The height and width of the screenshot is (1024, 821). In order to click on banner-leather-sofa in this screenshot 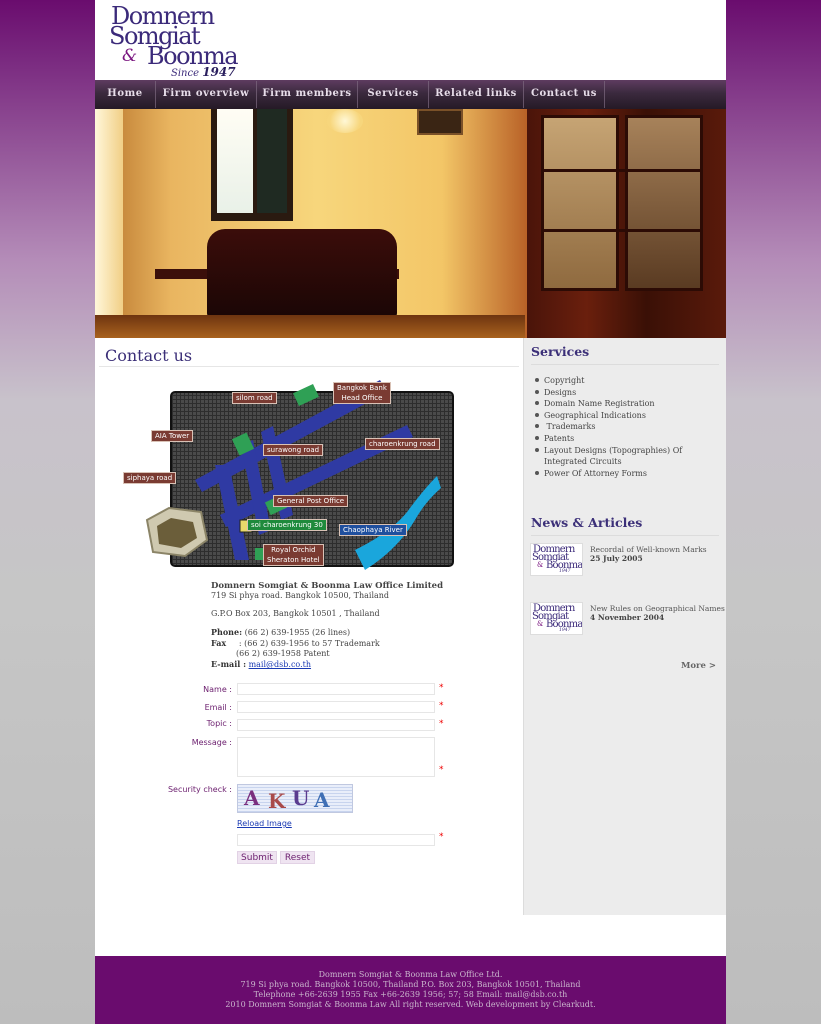, I will do `click(302, 274)`.